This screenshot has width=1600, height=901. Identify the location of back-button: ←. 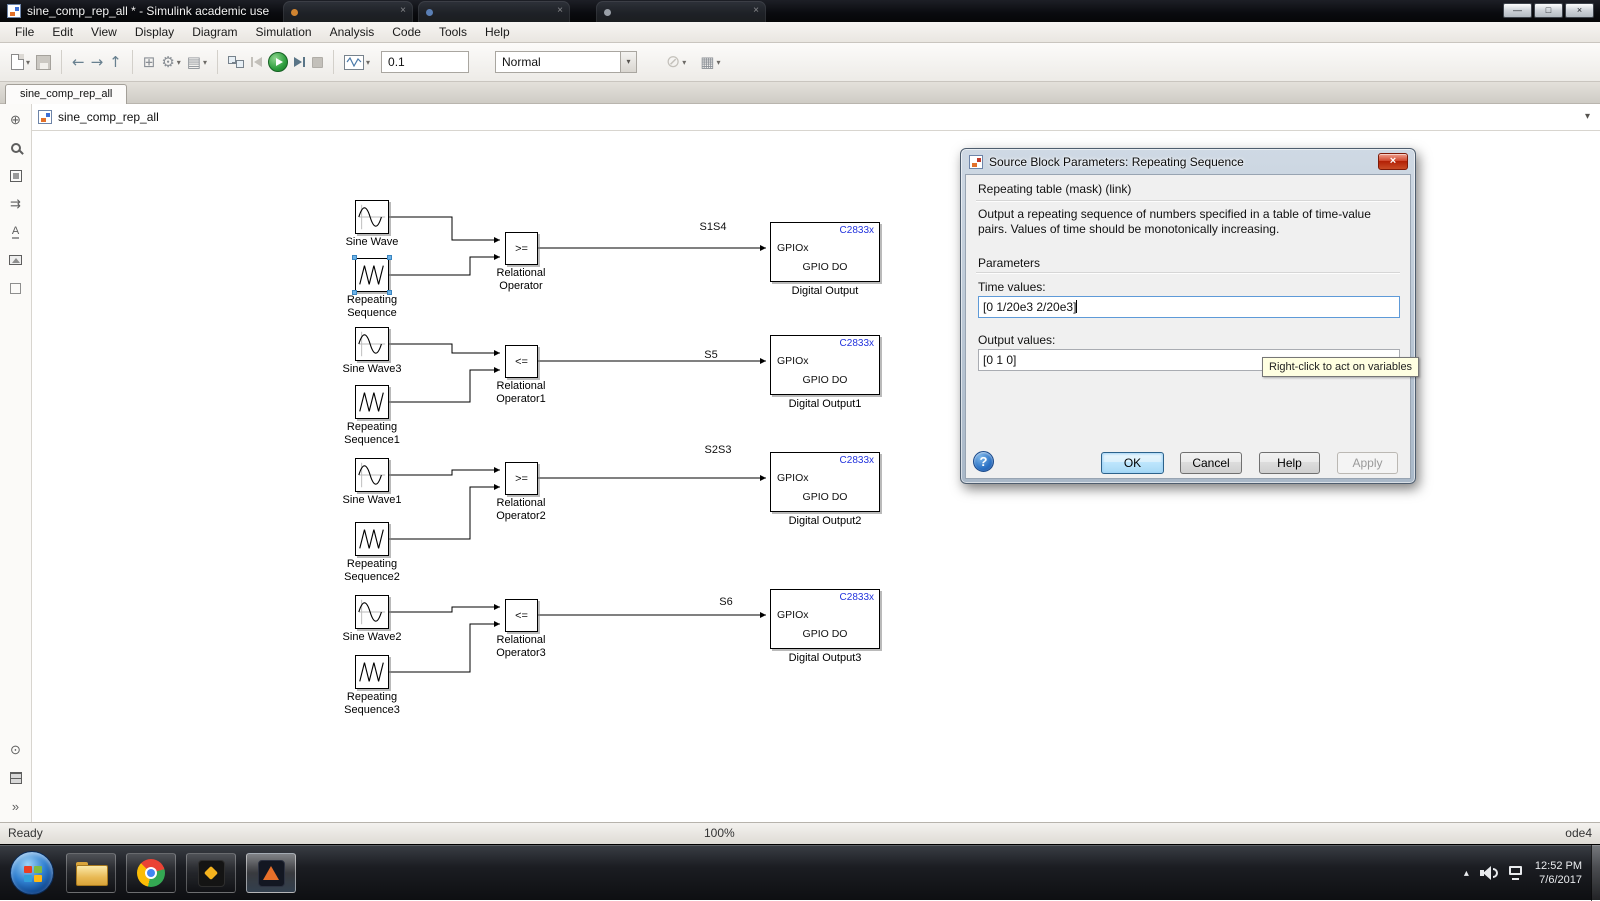
(78, 62).